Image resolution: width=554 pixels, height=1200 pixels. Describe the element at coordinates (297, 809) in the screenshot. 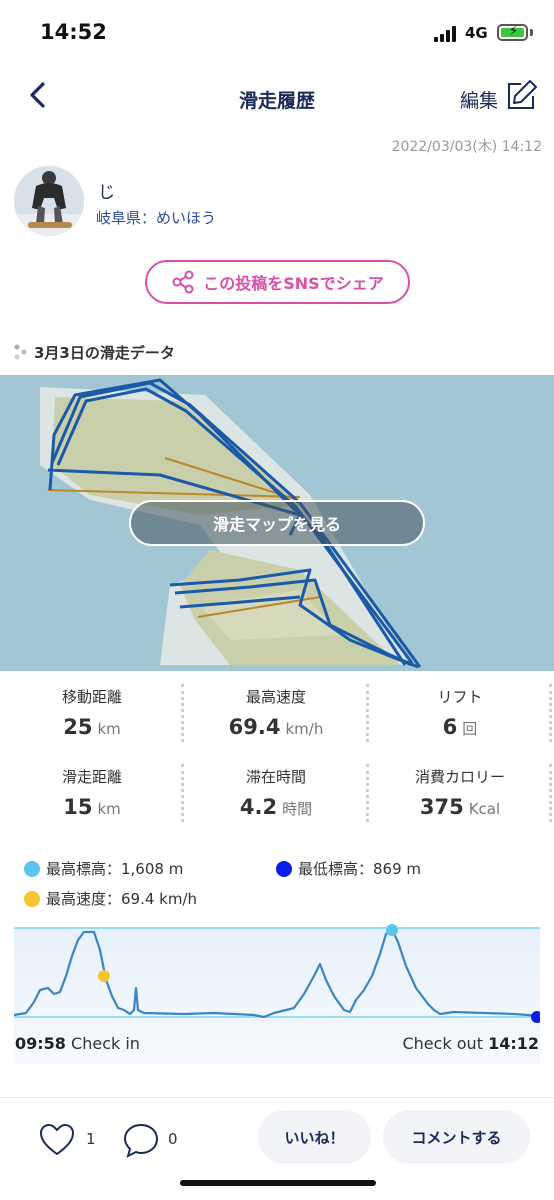

I see `stat-unit: 時間` at that location.